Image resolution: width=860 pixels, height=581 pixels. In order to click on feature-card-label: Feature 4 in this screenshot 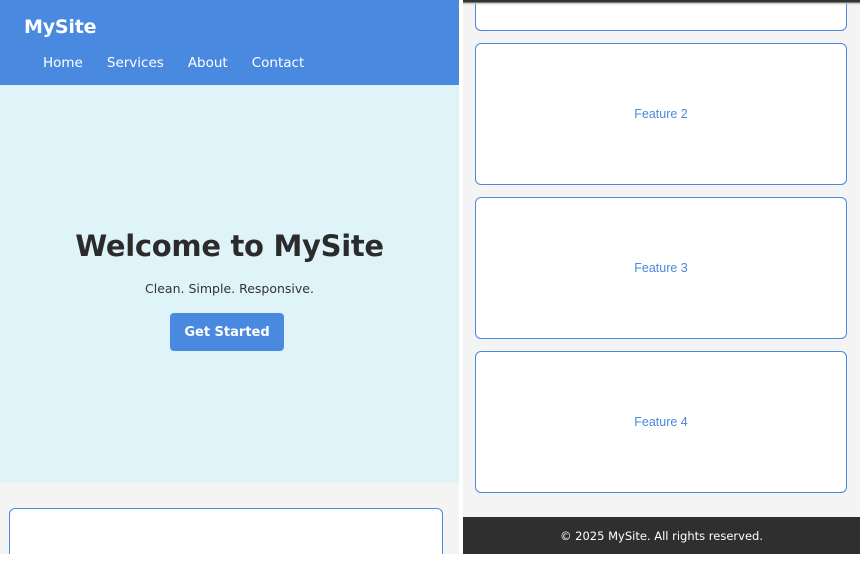, I will do `click(661, 422)`.